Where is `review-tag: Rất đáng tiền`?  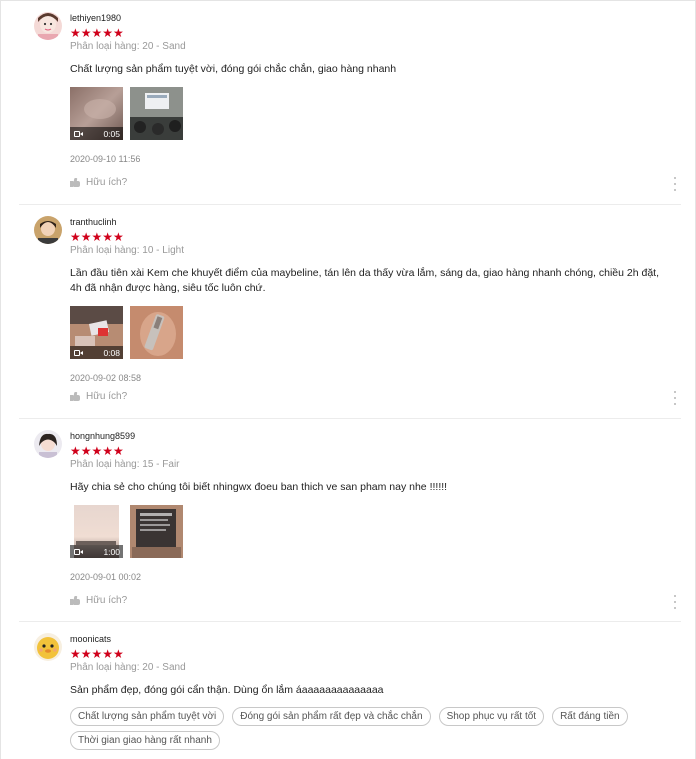
review-tag: Rất đáng tiền is located at coordinates (590, 716).